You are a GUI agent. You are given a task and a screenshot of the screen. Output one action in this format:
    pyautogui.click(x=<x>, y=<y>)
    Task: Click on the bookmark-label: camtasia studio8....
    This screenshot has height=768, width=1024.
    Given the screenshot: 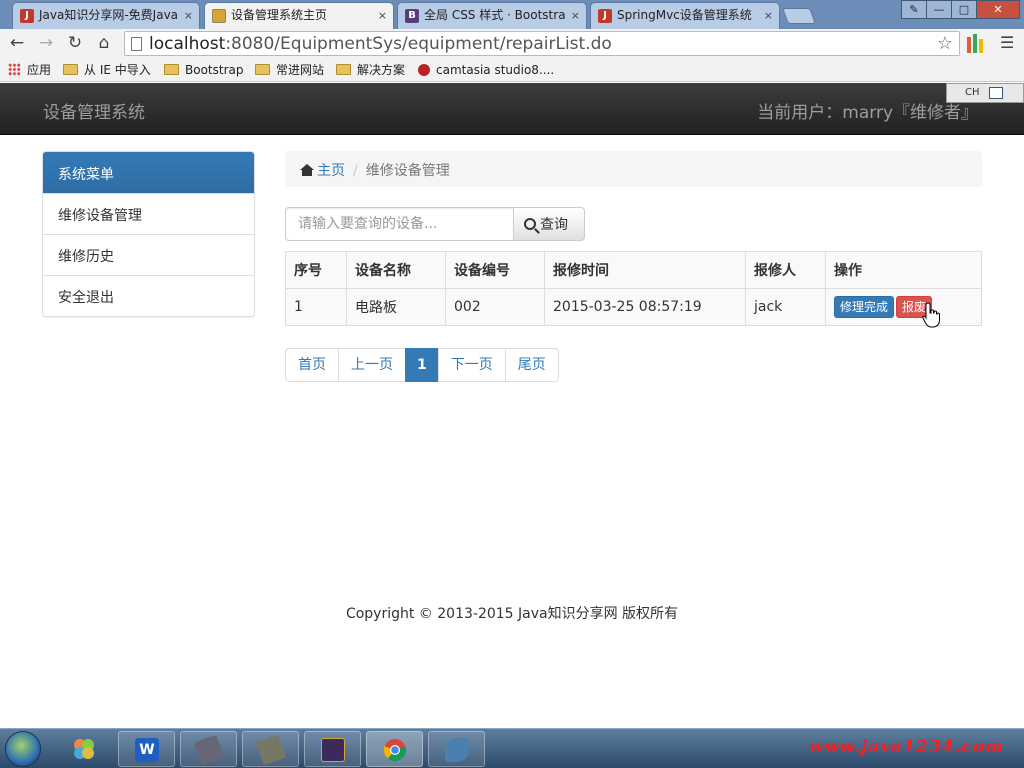 What is the action you would take?
    pyautogui.click(x=495, y=70)
    